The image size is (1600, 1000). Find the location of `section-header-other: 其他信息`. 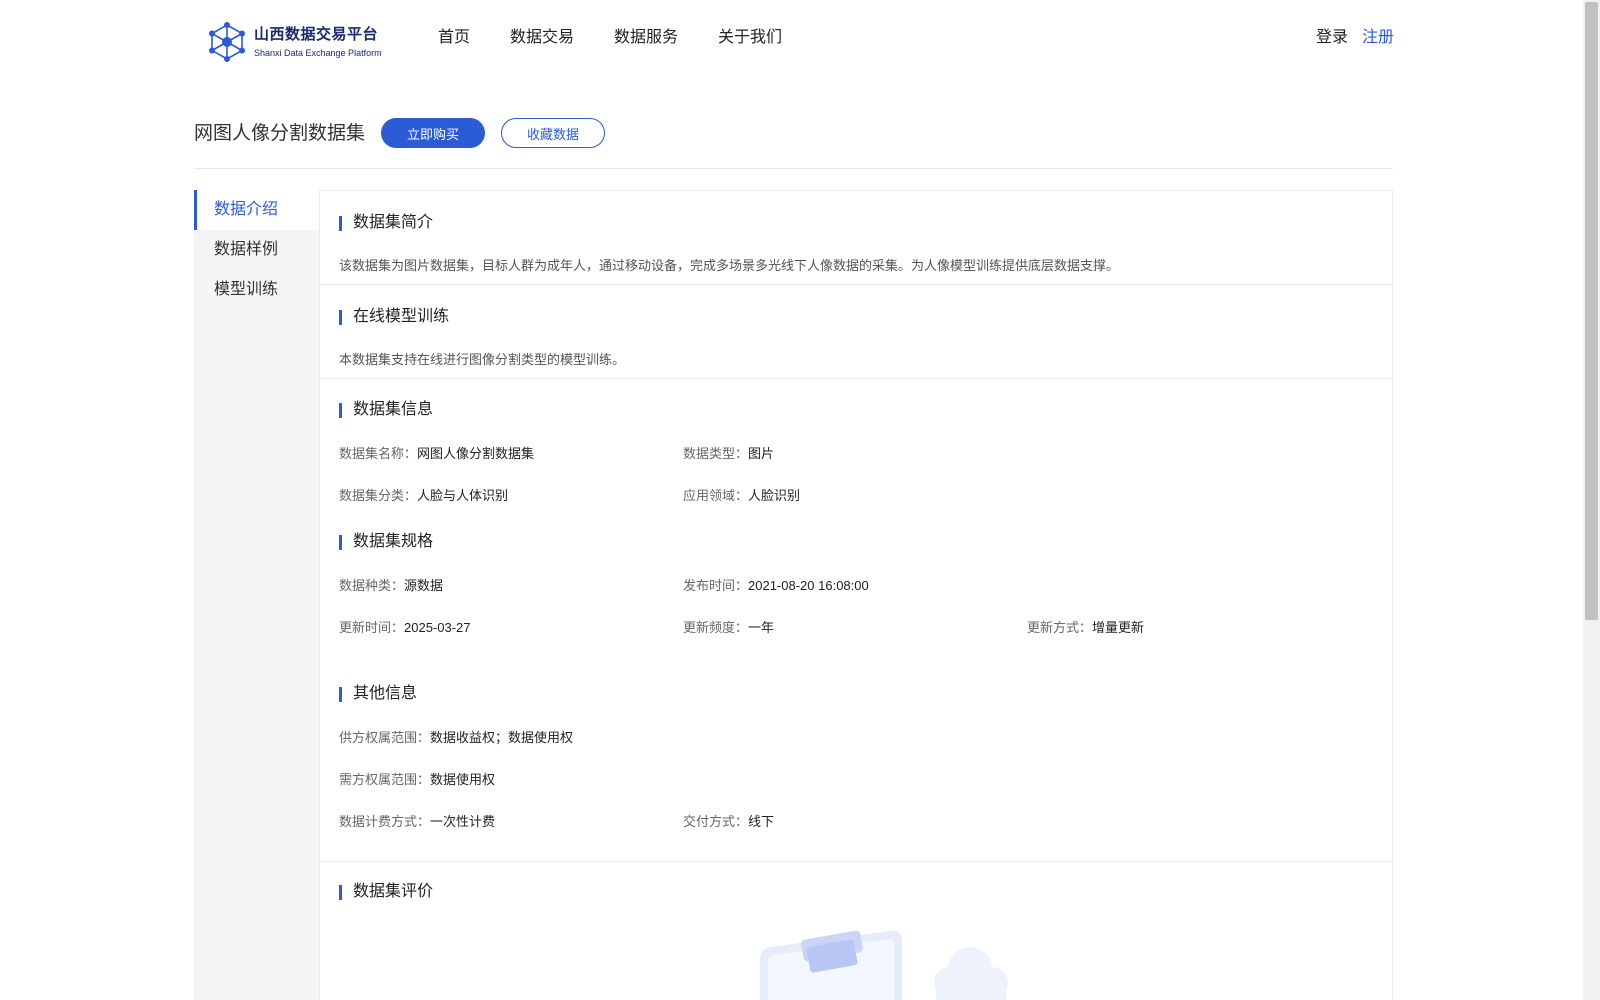

section-header-other: 其他信息 is located at coordinates (378, 694).